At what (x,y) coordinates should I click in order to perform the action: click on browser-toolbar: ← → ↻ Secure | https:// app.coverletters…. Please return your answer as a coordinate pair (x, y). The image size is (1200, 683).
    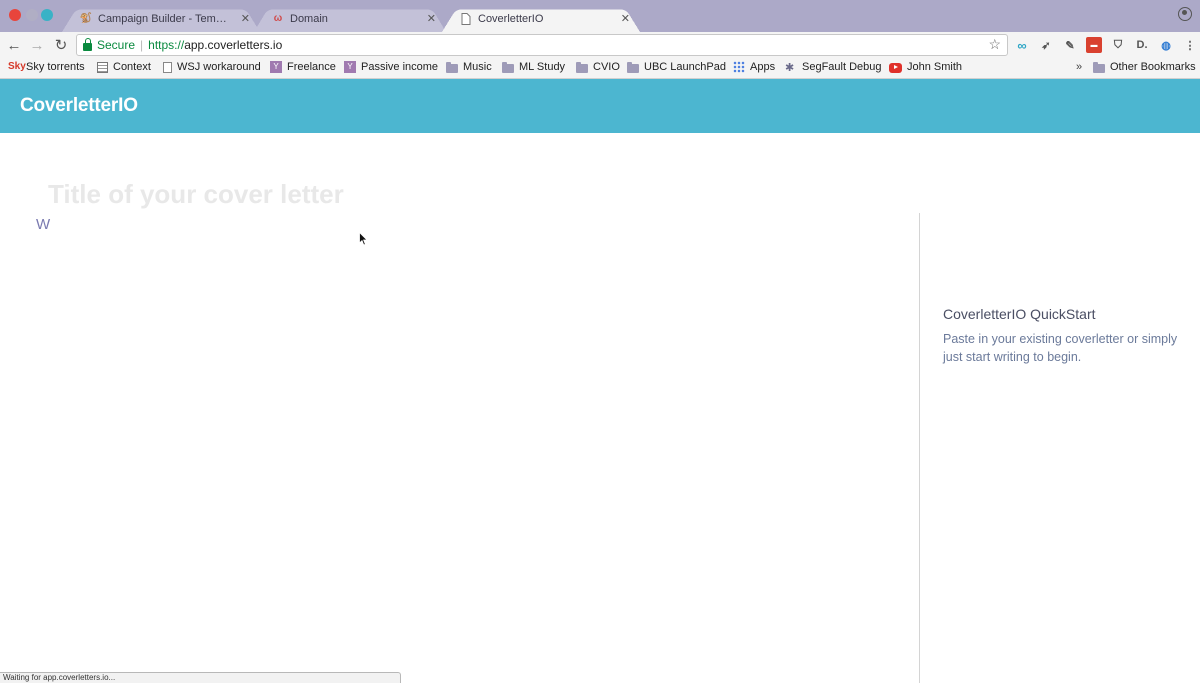
    Looking at the image, I should click on (600, 45).